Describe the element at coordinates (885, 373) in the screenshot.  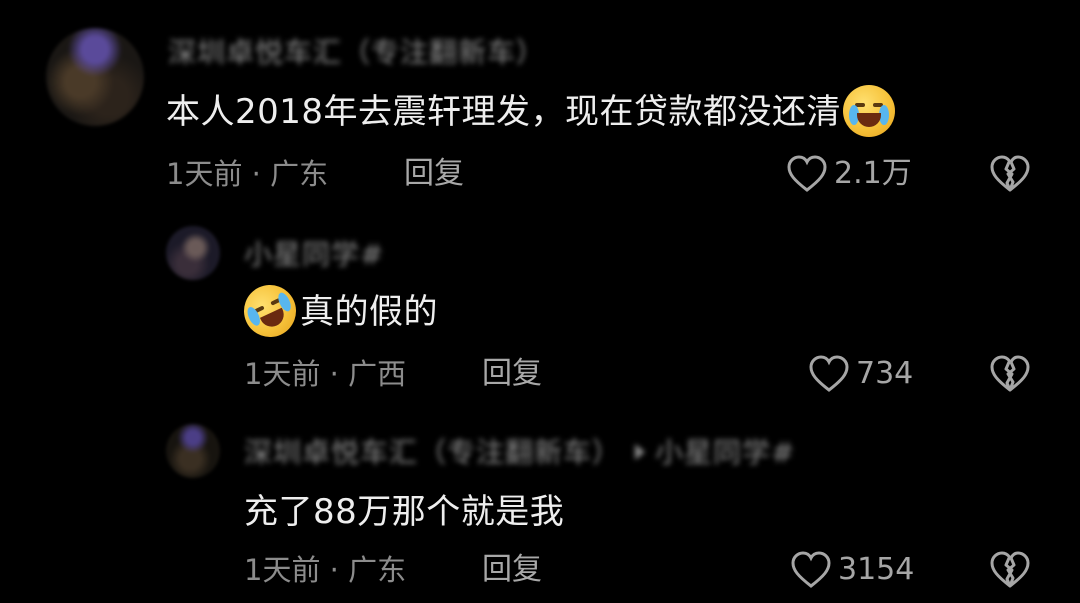
I see `like-count: 734` at that location.